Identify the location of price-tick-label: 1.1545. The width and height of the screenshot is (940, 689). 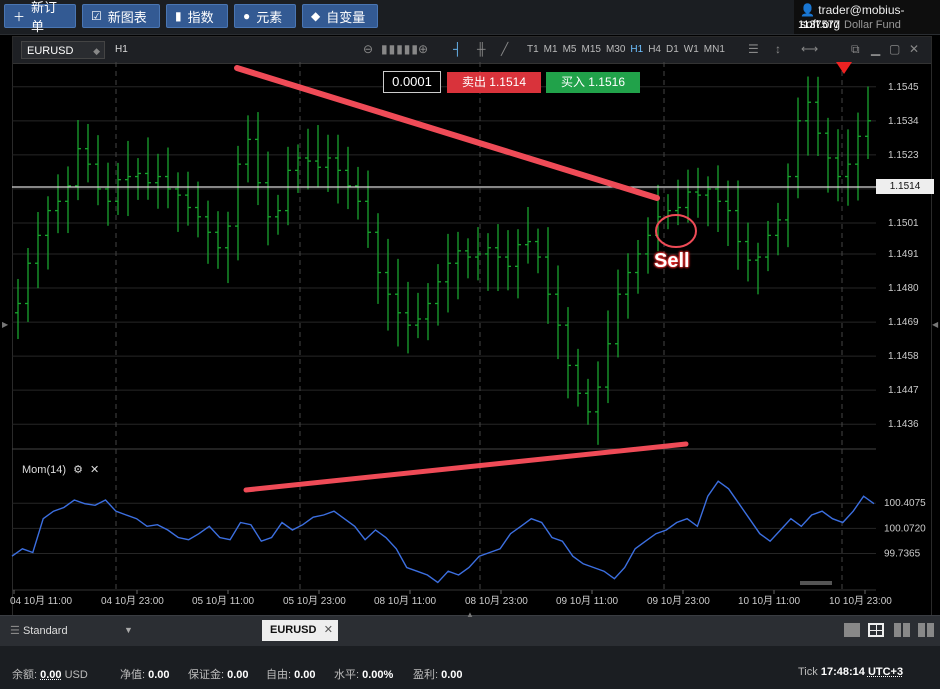
(903, 87).